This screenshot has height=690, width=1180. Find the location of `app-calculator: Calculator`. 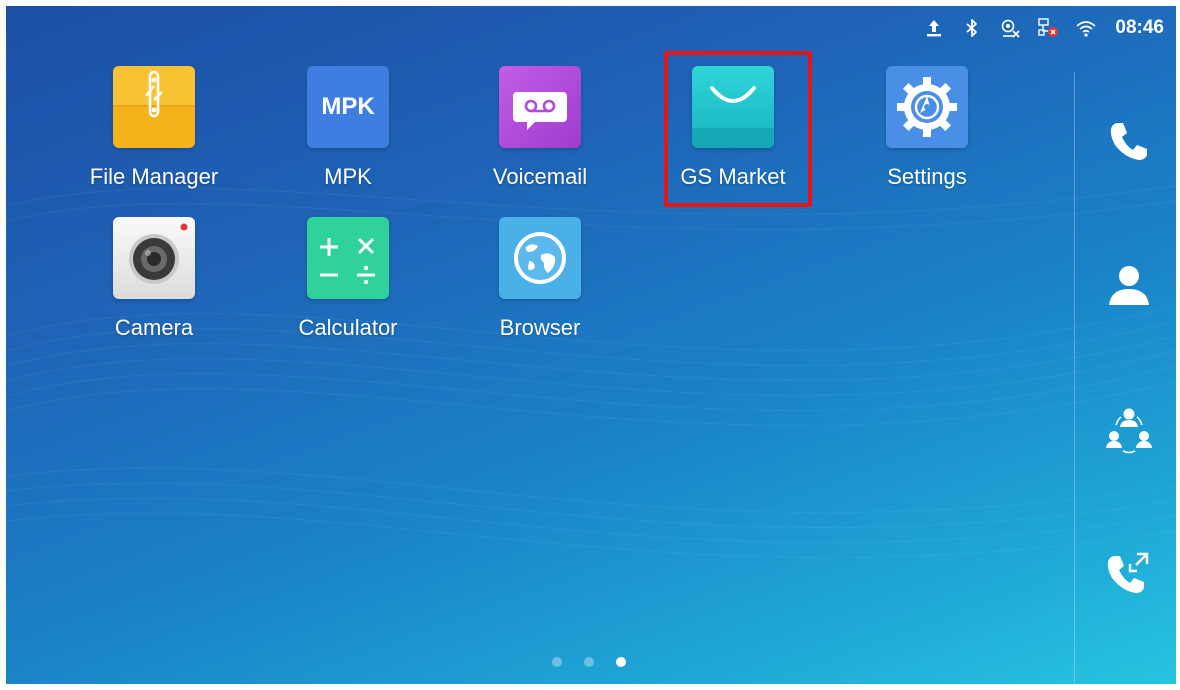

app-calculator: Calculator is located at coordinates (348, 279).